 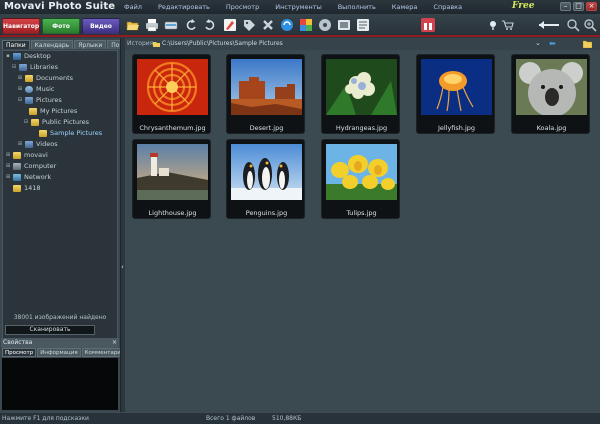 What do you see at coordinates (28, 56) in the screenshot?
I see `tree-item-desktop: ▪ Desktop` at bounding box center [28, 56].